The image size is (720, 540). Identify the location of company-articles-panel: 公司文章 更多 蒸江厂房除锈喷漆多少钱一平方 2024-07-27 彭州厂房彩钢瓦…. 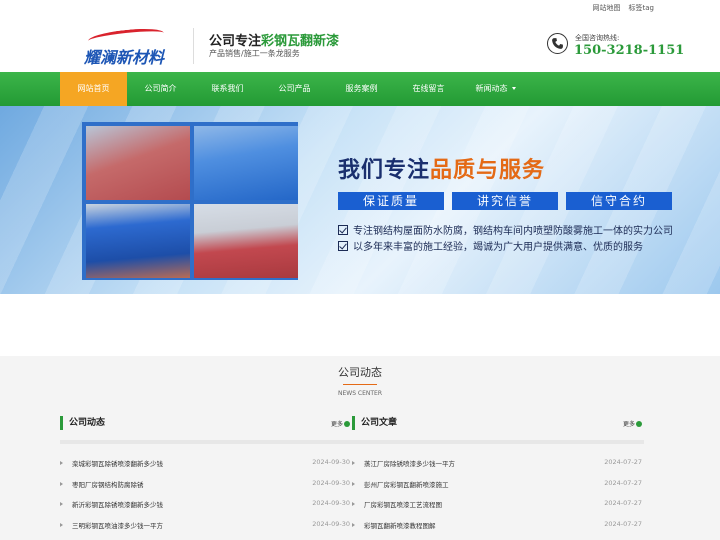
(498, 478).